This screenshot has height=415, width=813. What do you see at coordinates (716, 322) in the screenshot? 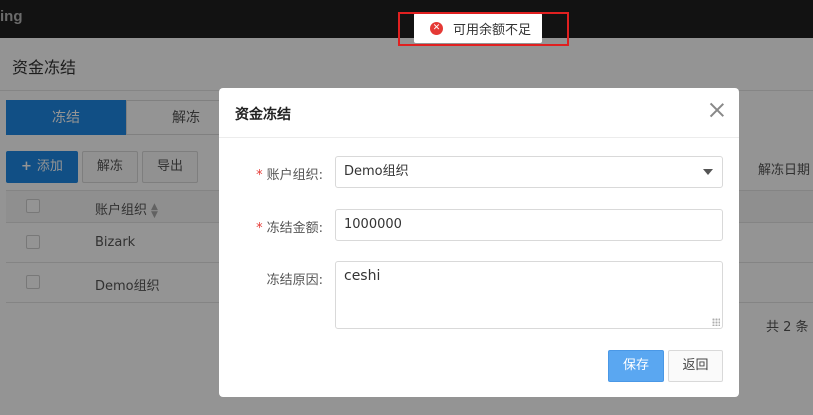
I see `resize-handle-icon` at bounding box center [716, 322].